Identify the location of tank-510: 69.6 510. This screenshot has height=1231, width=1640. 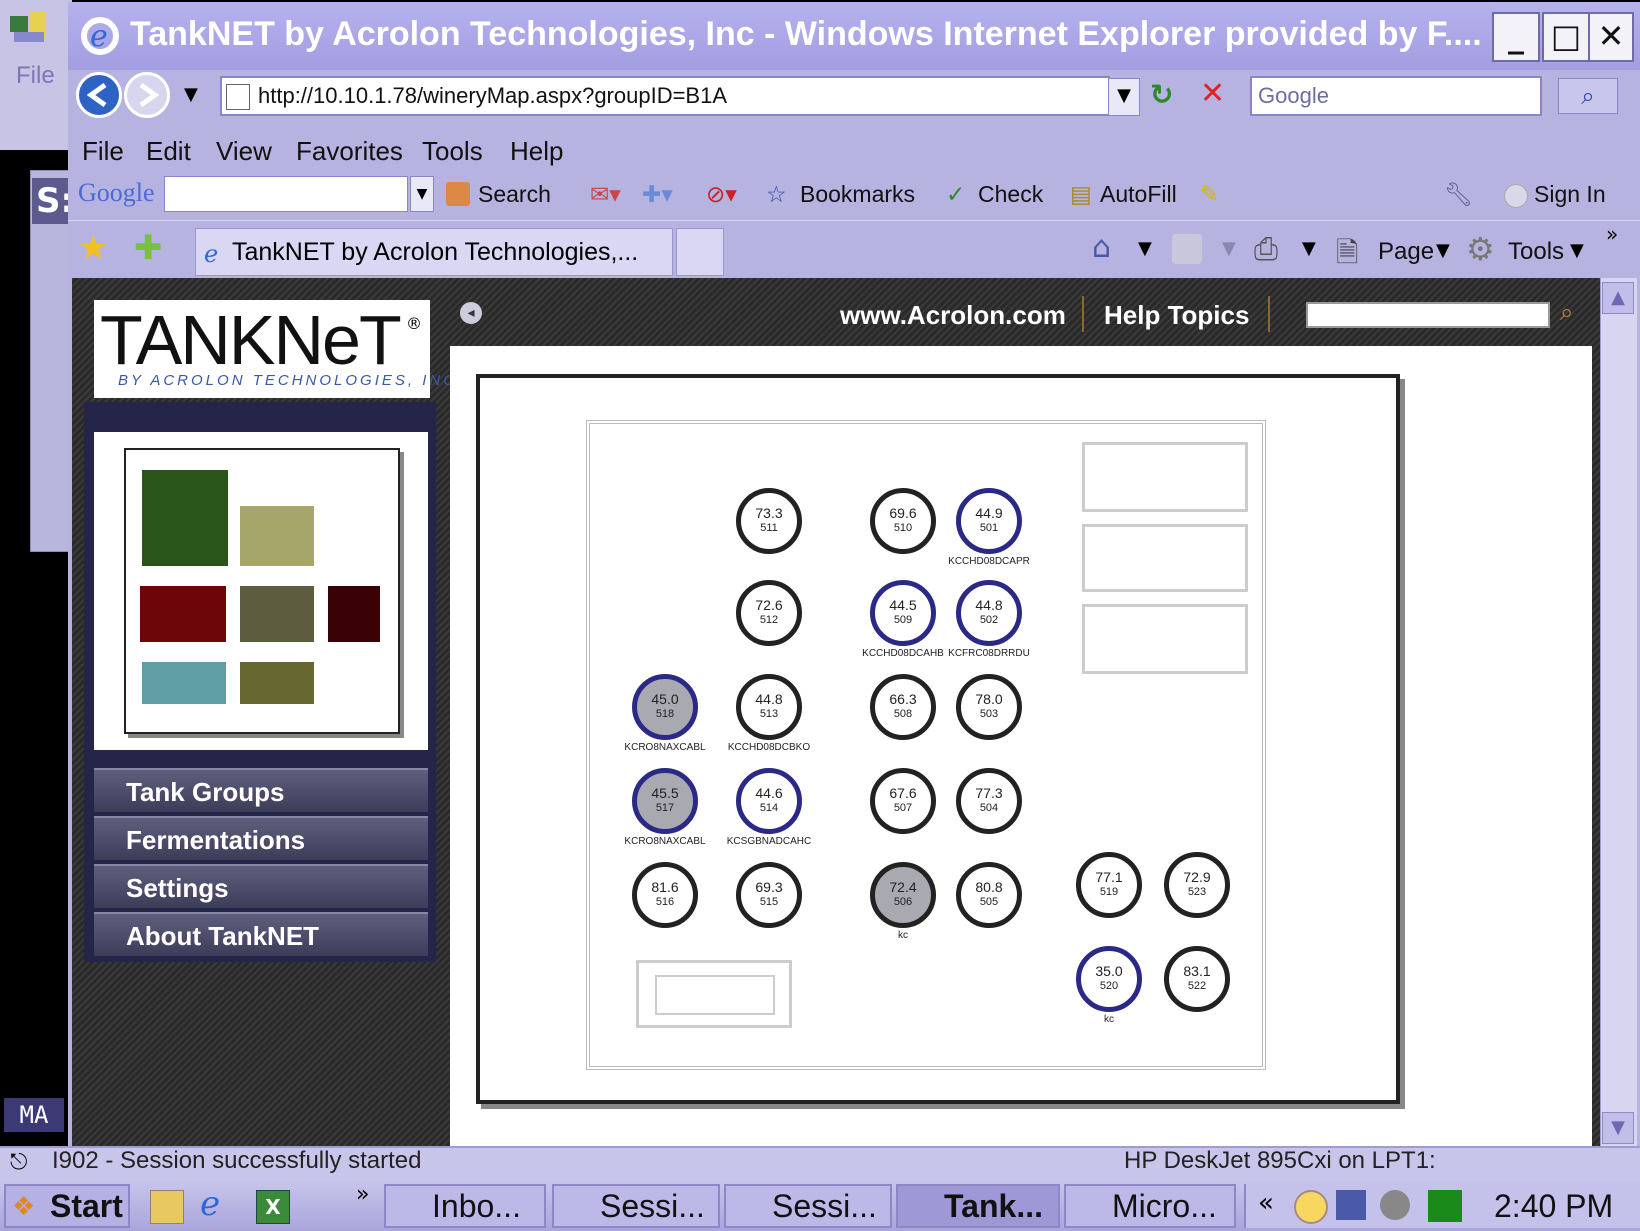
(903, 521).